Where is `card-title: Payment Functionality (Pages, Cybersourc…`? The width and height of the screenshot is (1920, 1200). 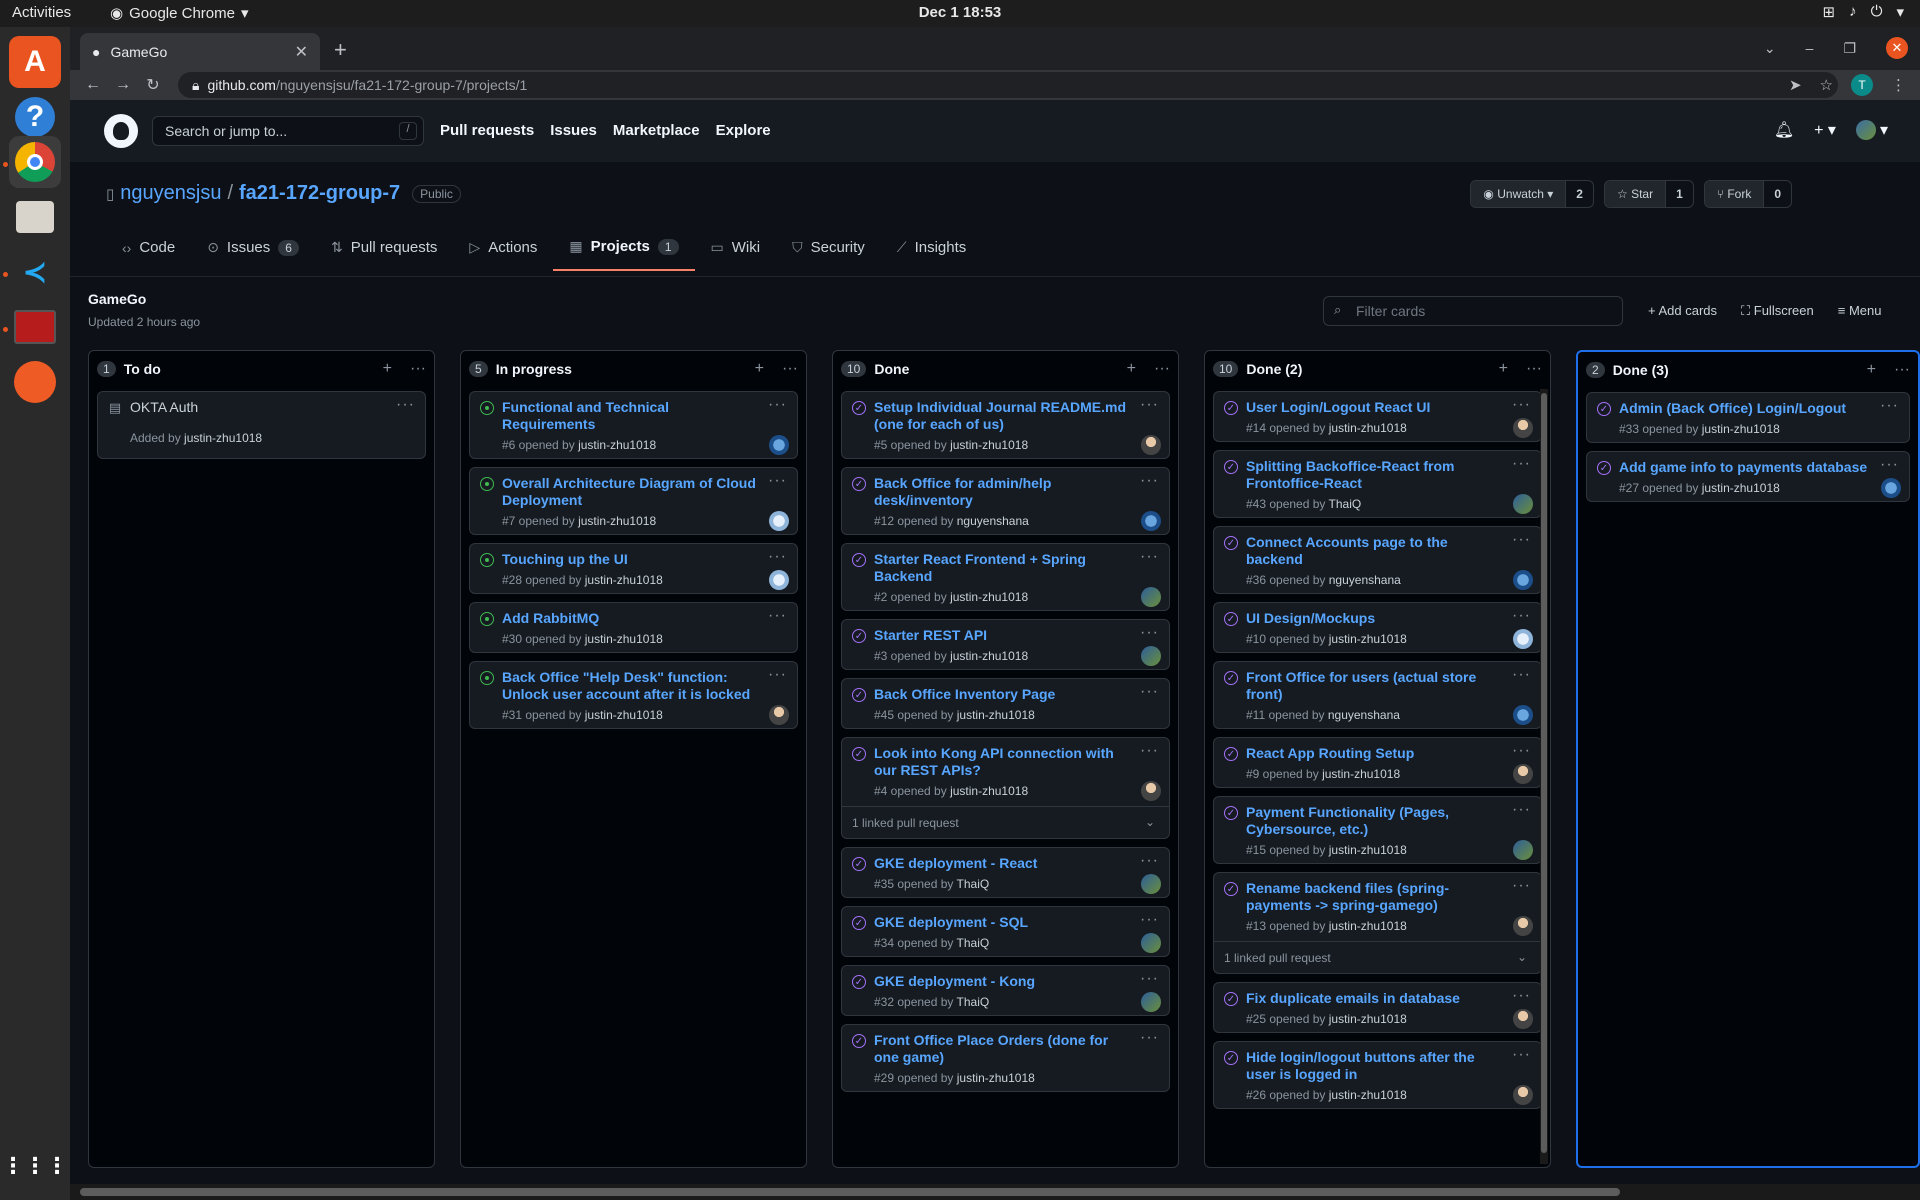 card-title: Payment Functionality (Pages, Cybersourc… is located at coordinates (1373, 821).